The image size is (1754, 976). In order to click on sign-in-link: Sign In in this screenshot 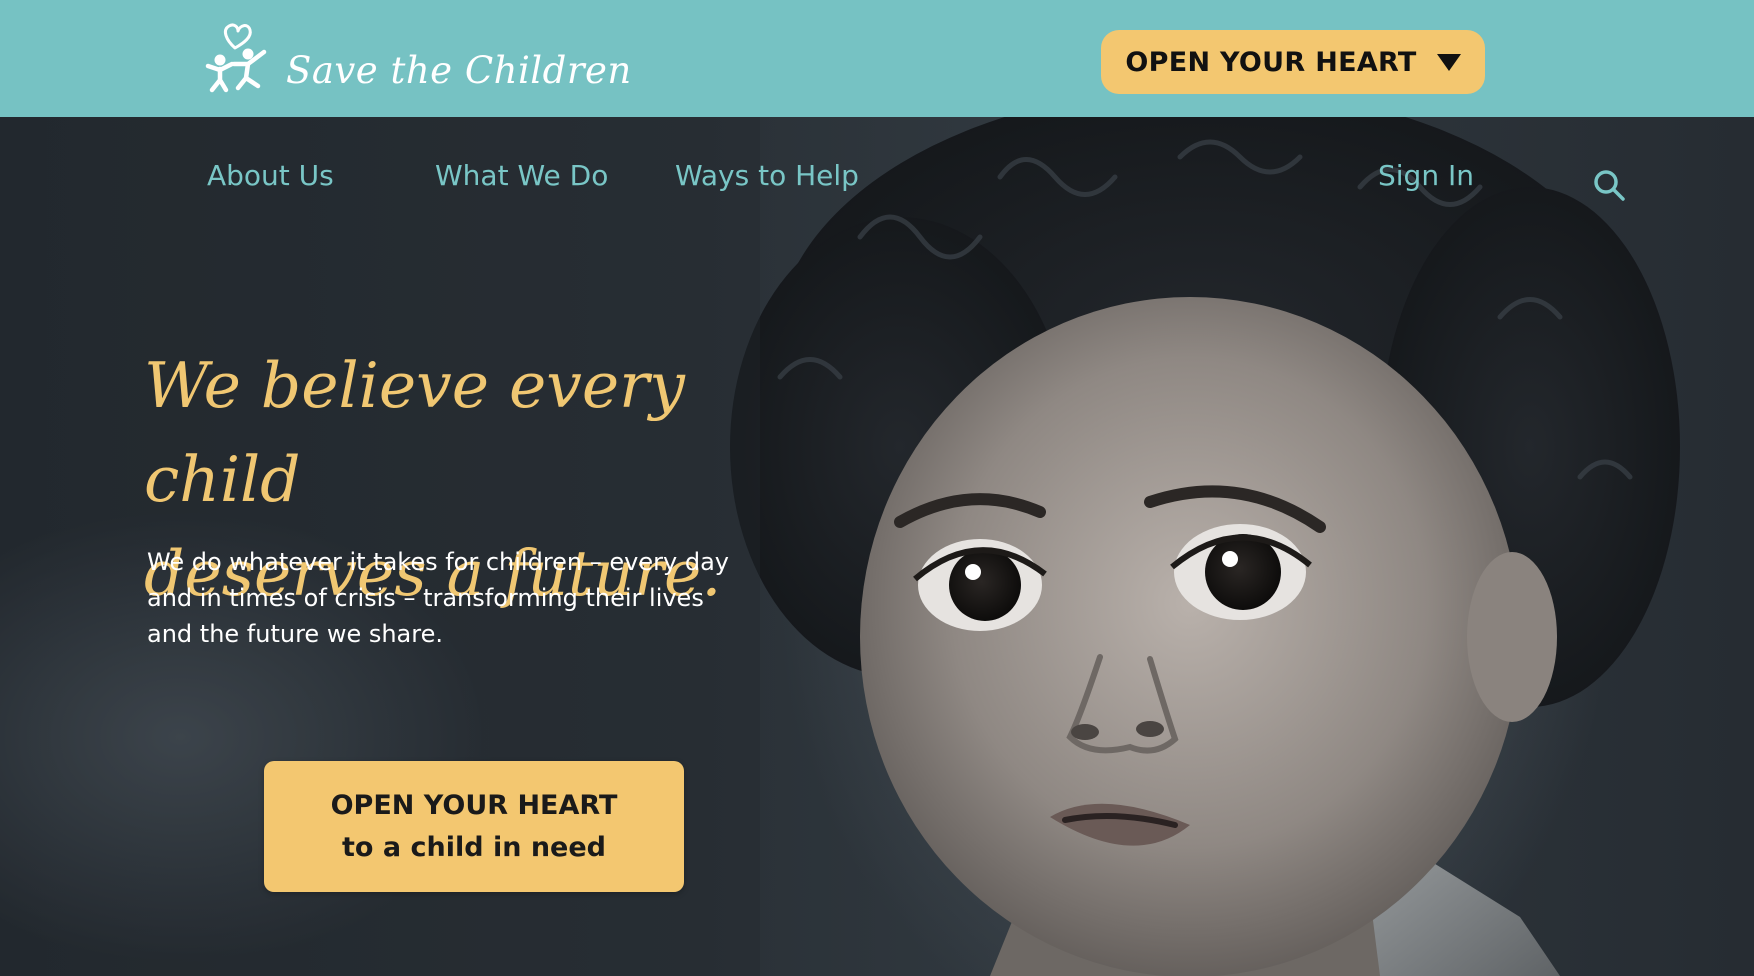, I will do `click(1426, 175)`.